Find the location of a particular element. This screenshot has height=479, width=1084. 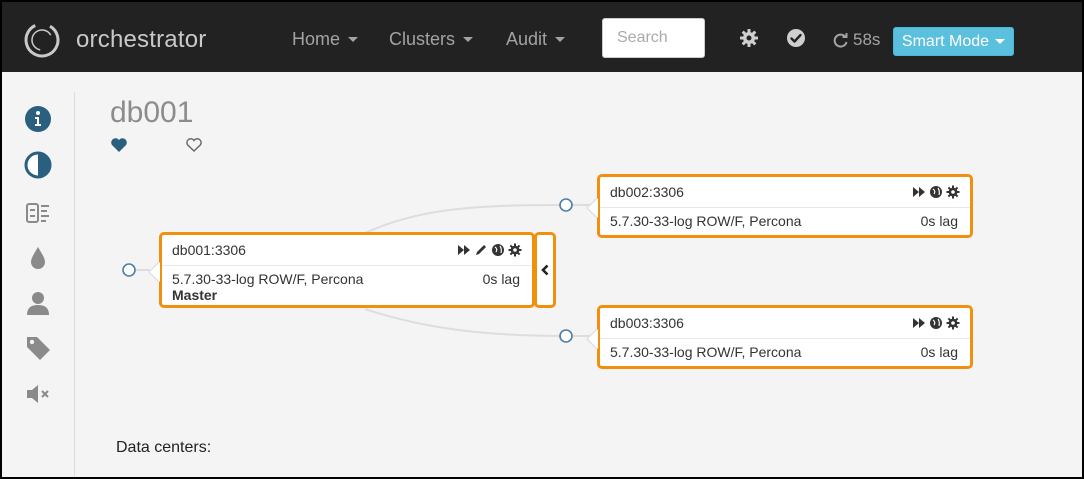

drop-target-db001 is located at coordinates (129, 270).